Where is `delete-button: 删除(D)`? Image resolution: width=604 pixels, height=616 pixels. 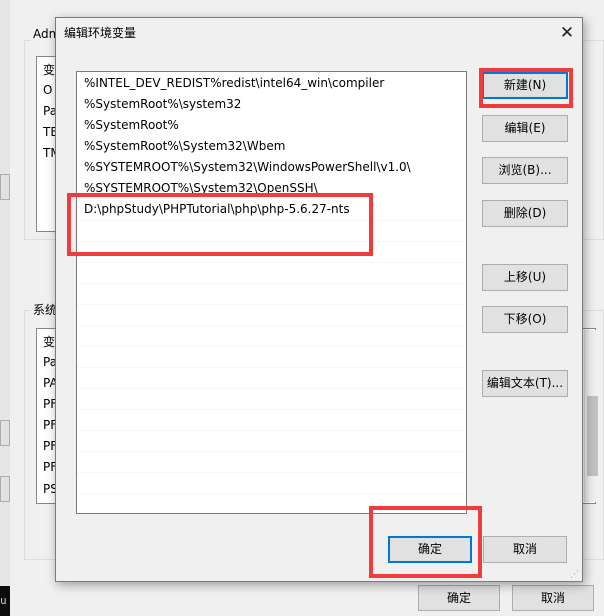 delete-button: 删除(D) is located at coordinates (525, 213).